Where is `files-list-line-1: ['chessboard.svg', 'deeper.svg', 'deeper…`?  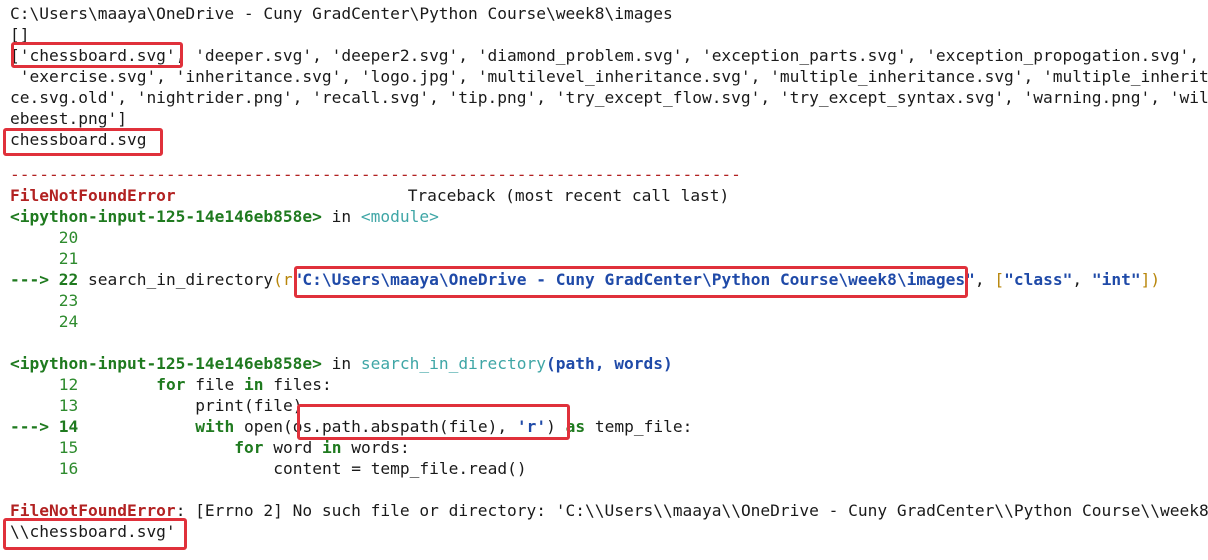 files-list-line-1: ['chessboard.svg', 'deeper.svg', 'deeper… is located at coordinates (604, 55).